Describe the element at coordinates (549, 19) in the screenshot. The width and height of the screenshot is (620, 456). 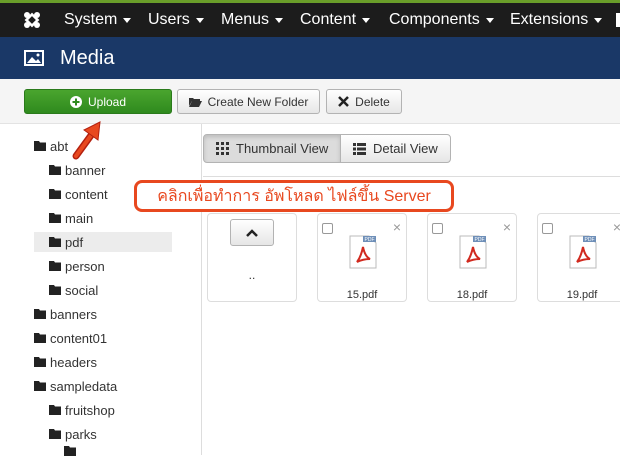
I see `menu-label: Extensions` at that location.